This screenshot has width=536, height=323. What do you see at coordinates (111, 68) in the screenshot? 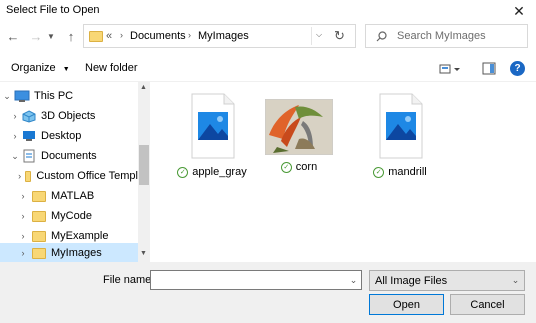
I see `new-folder-button: New folder` at bounding box center [111, 68].